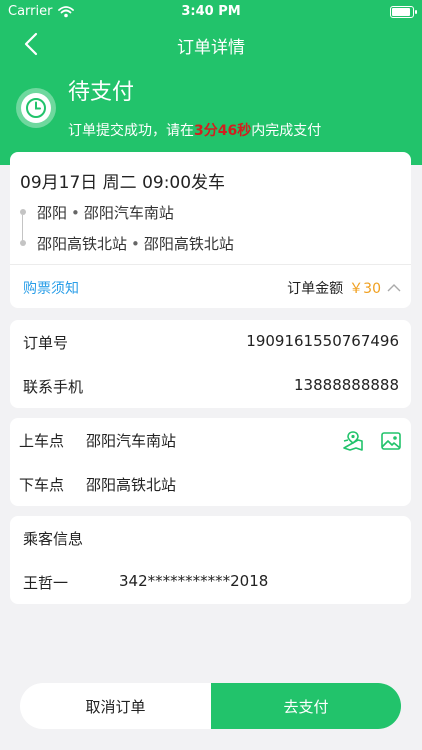  What do you see at coordinates (22, 228) in the screenshot?
I see `route-line` at bounding box center [22, 228].